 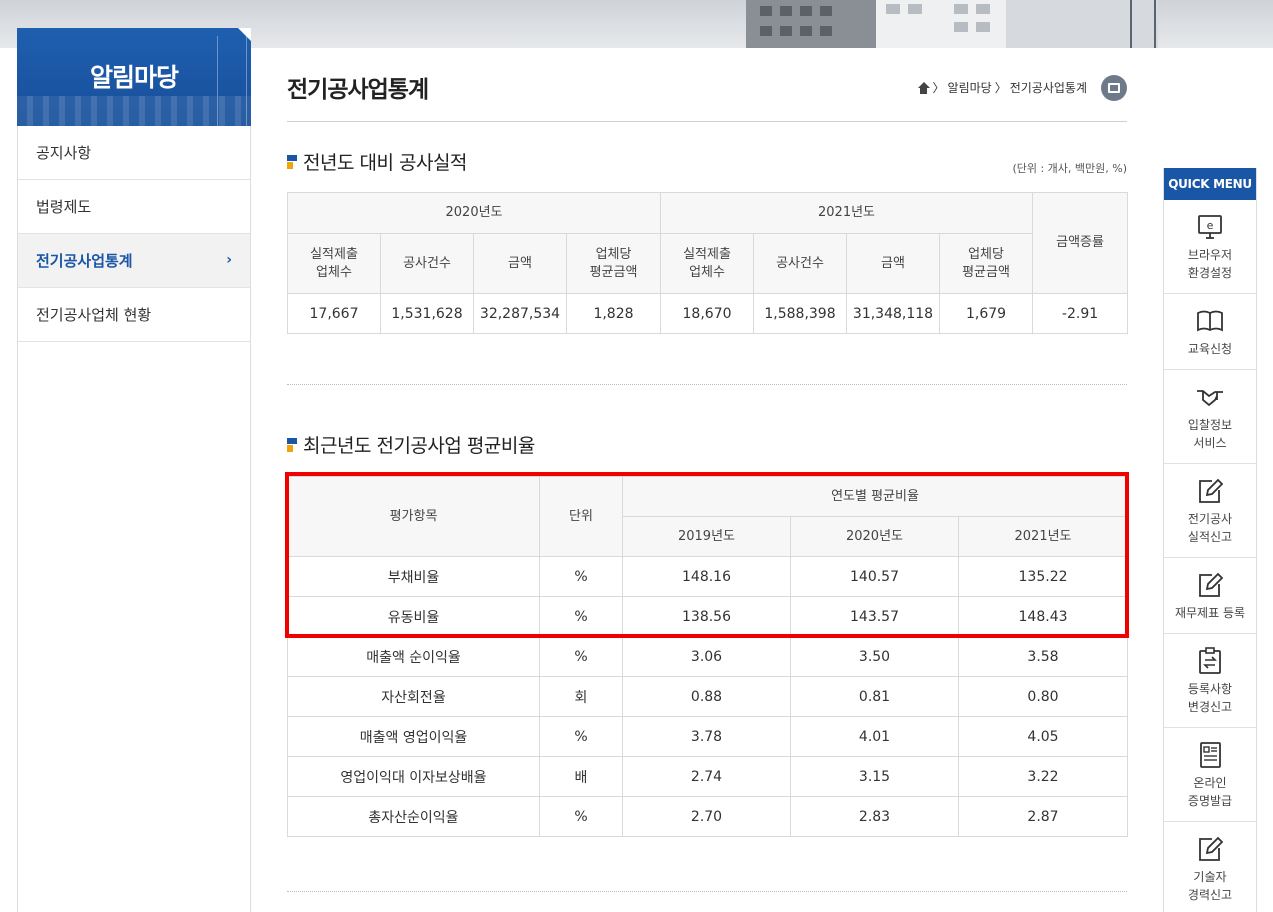 I want to click on print-button, so click(x=1114, y=88).